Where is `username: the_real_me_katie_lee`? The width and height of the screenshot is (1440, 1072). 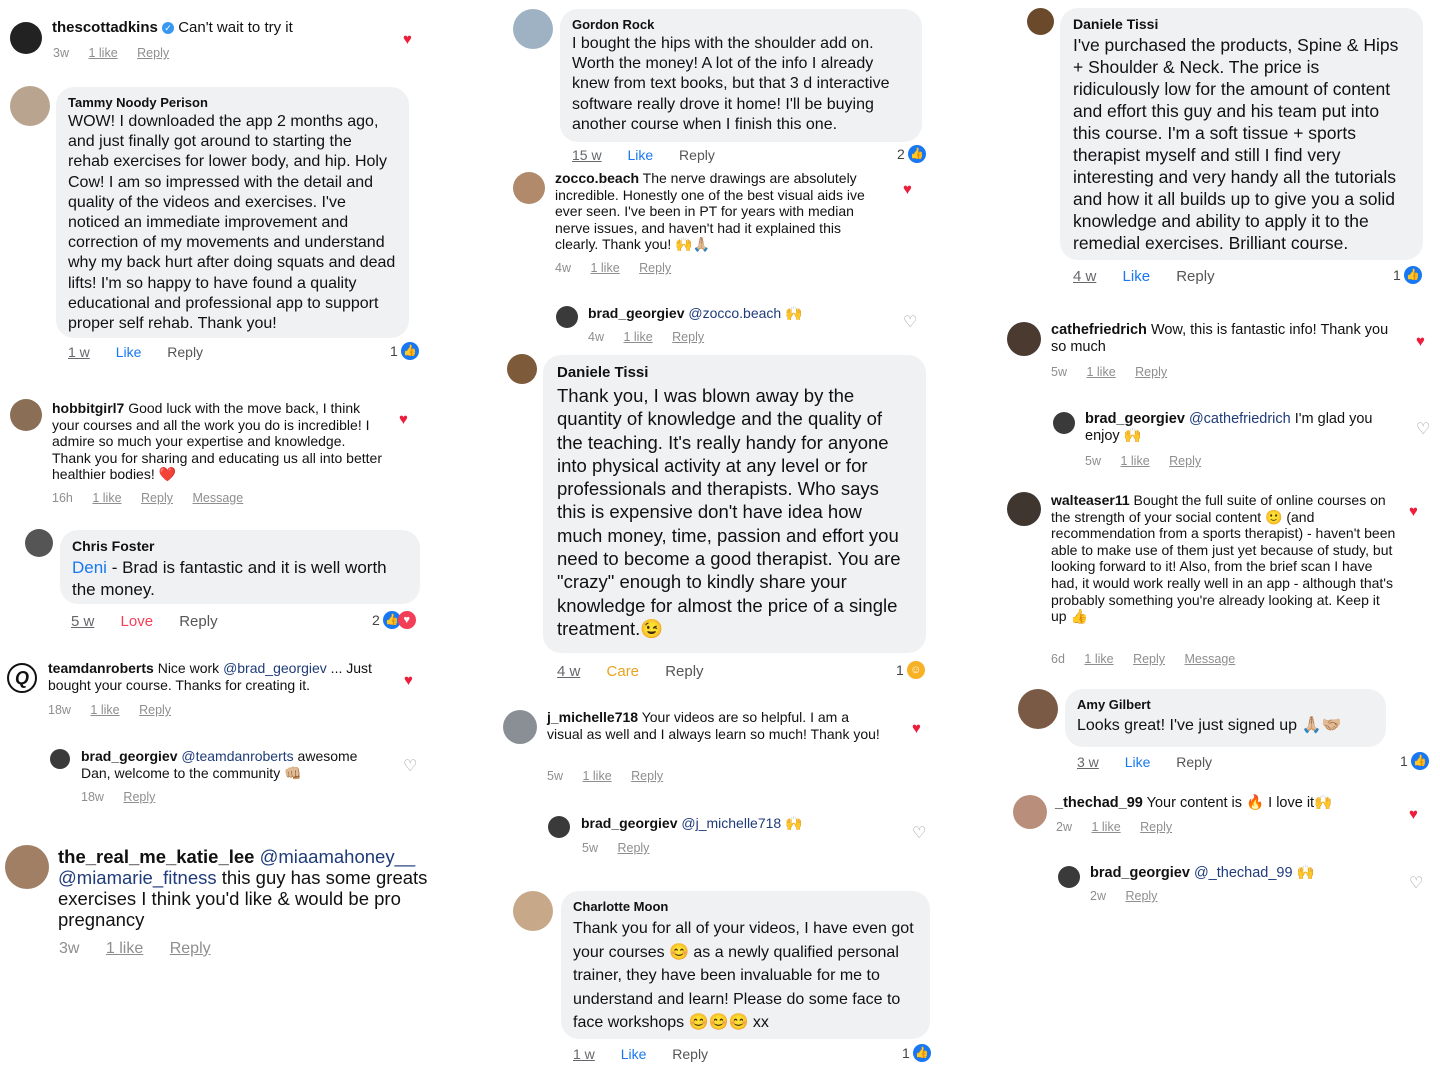 username: the_real_me_katie_lee is located at coordinates (156, 856).